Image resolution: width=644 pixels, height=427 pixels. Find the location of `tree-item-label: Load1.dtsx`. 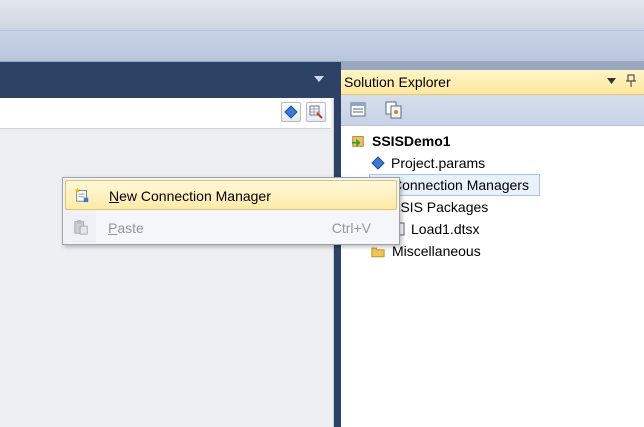

tree-item-label: Load1.dtsx is located at coordinates (445, 229).